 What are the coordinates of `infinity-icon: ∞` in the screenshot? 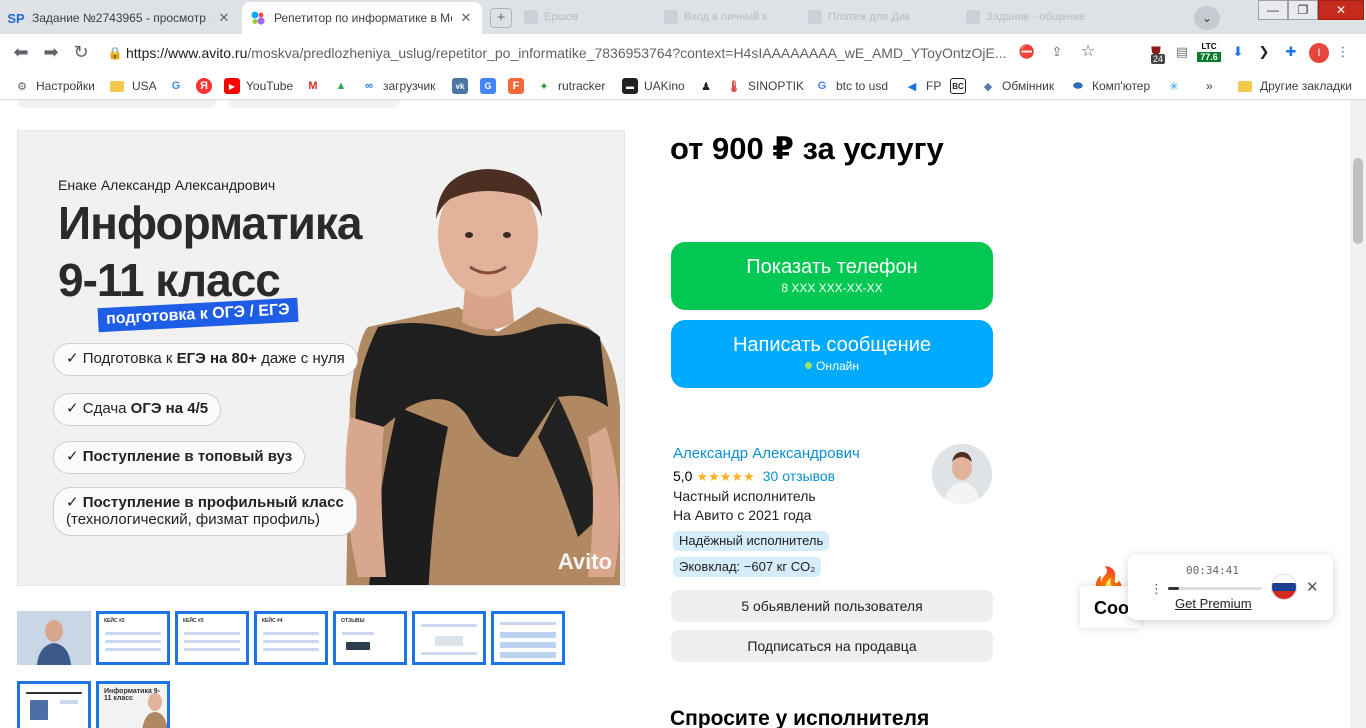 It's located at (369, 86).